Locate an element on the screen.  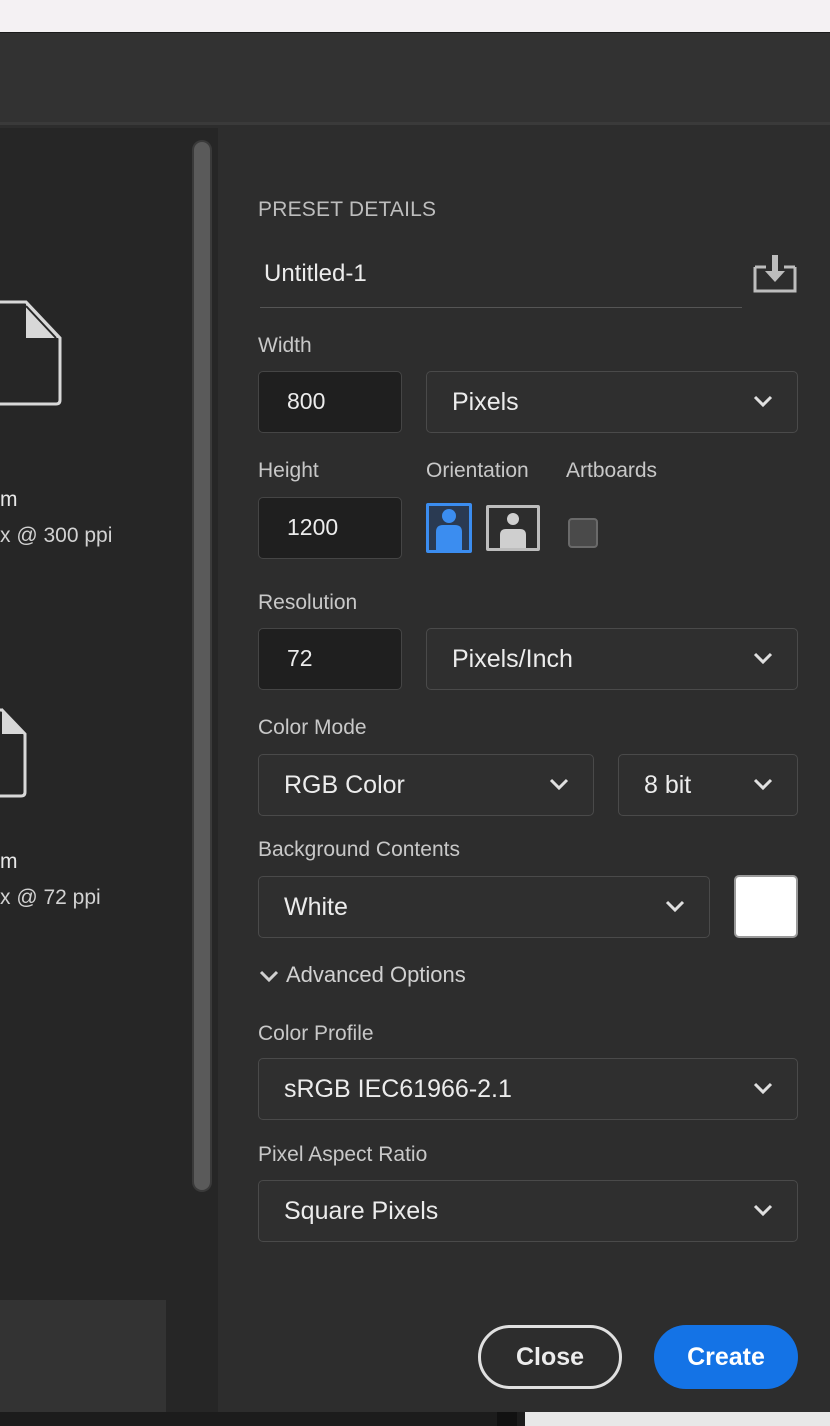
portrait-orientation-button is located at coordinates (449, 528).